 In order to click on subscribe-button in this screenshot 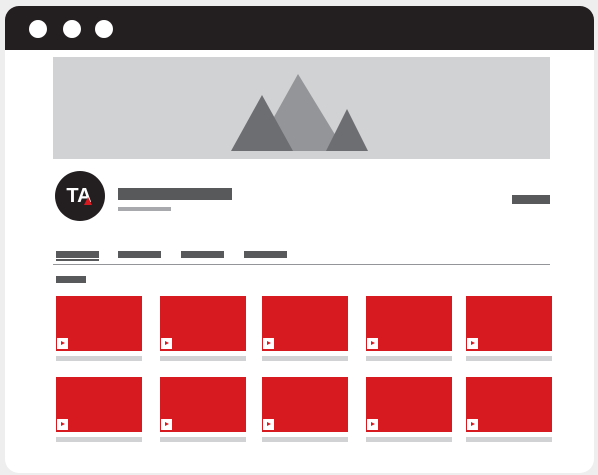, I will do `click(531, 199)`.